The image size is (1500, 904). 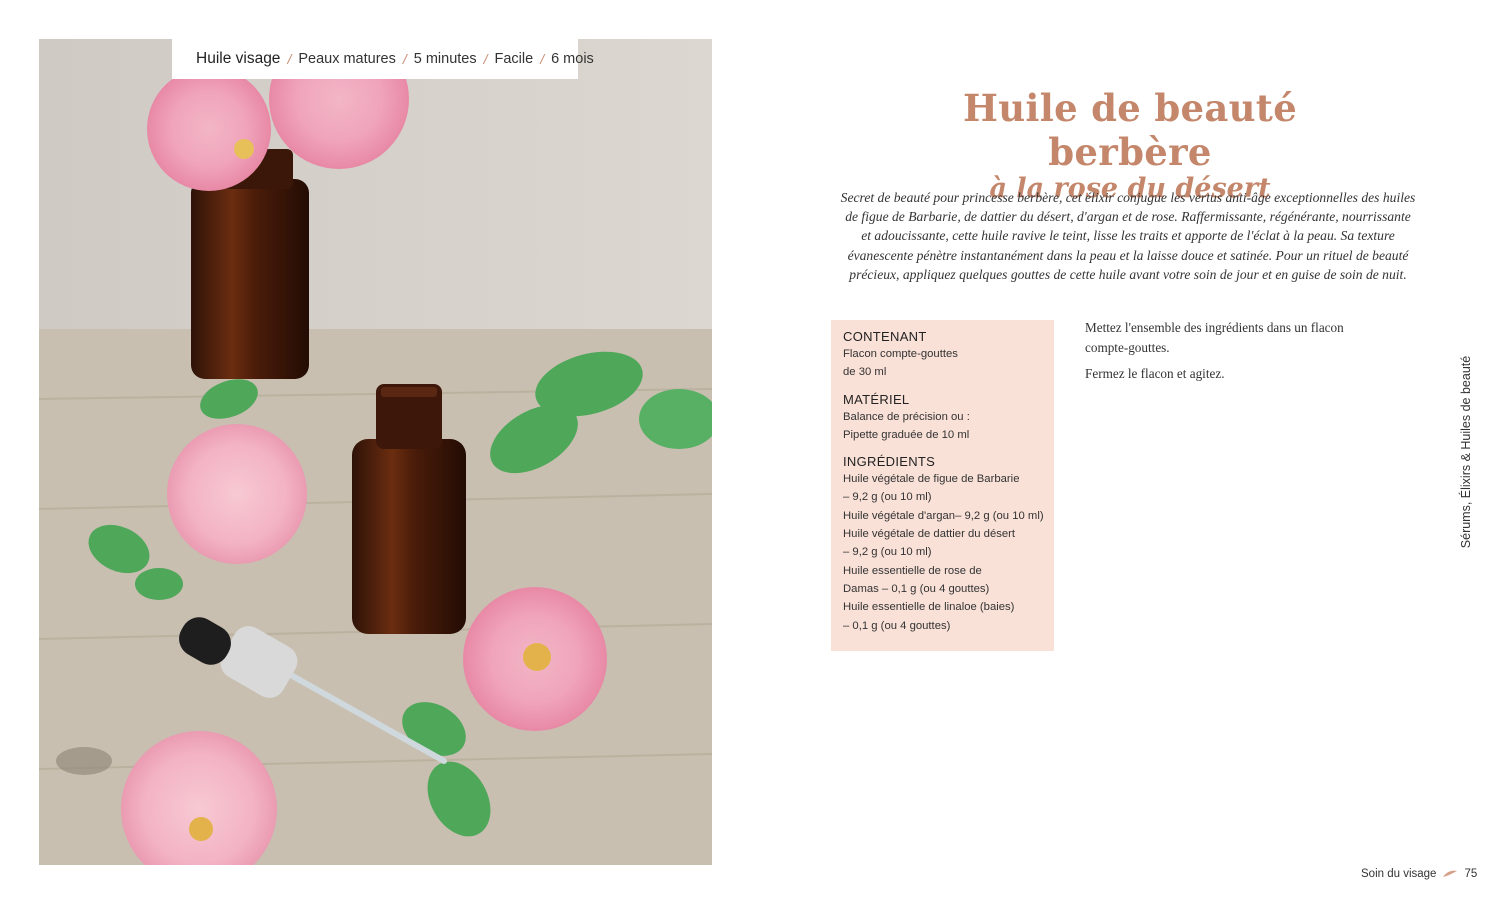 What do you see at coordinates (1466, 452) in the screenshot?
I see `chapter-title: Sérums, Élixirs & Huiles de beauté` at bounding box center [1466, 452].